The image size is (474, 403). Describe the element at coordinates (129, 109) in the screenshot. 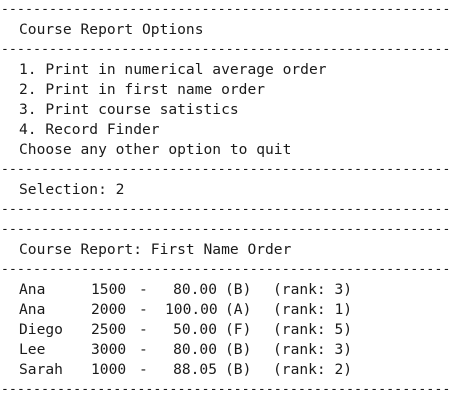

I see `menu-item-course-statistics: 3. Print course satistics` at that location.